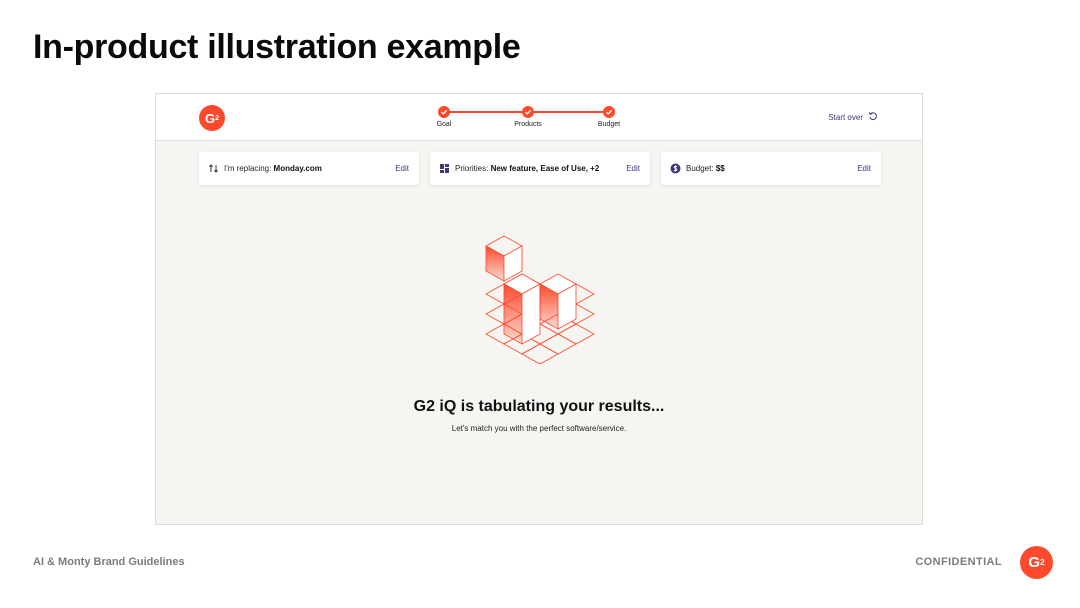  Describe the element at coordinates (402, 168) in the screenshot. I see `edit-replacing-button: Edit` at that location.